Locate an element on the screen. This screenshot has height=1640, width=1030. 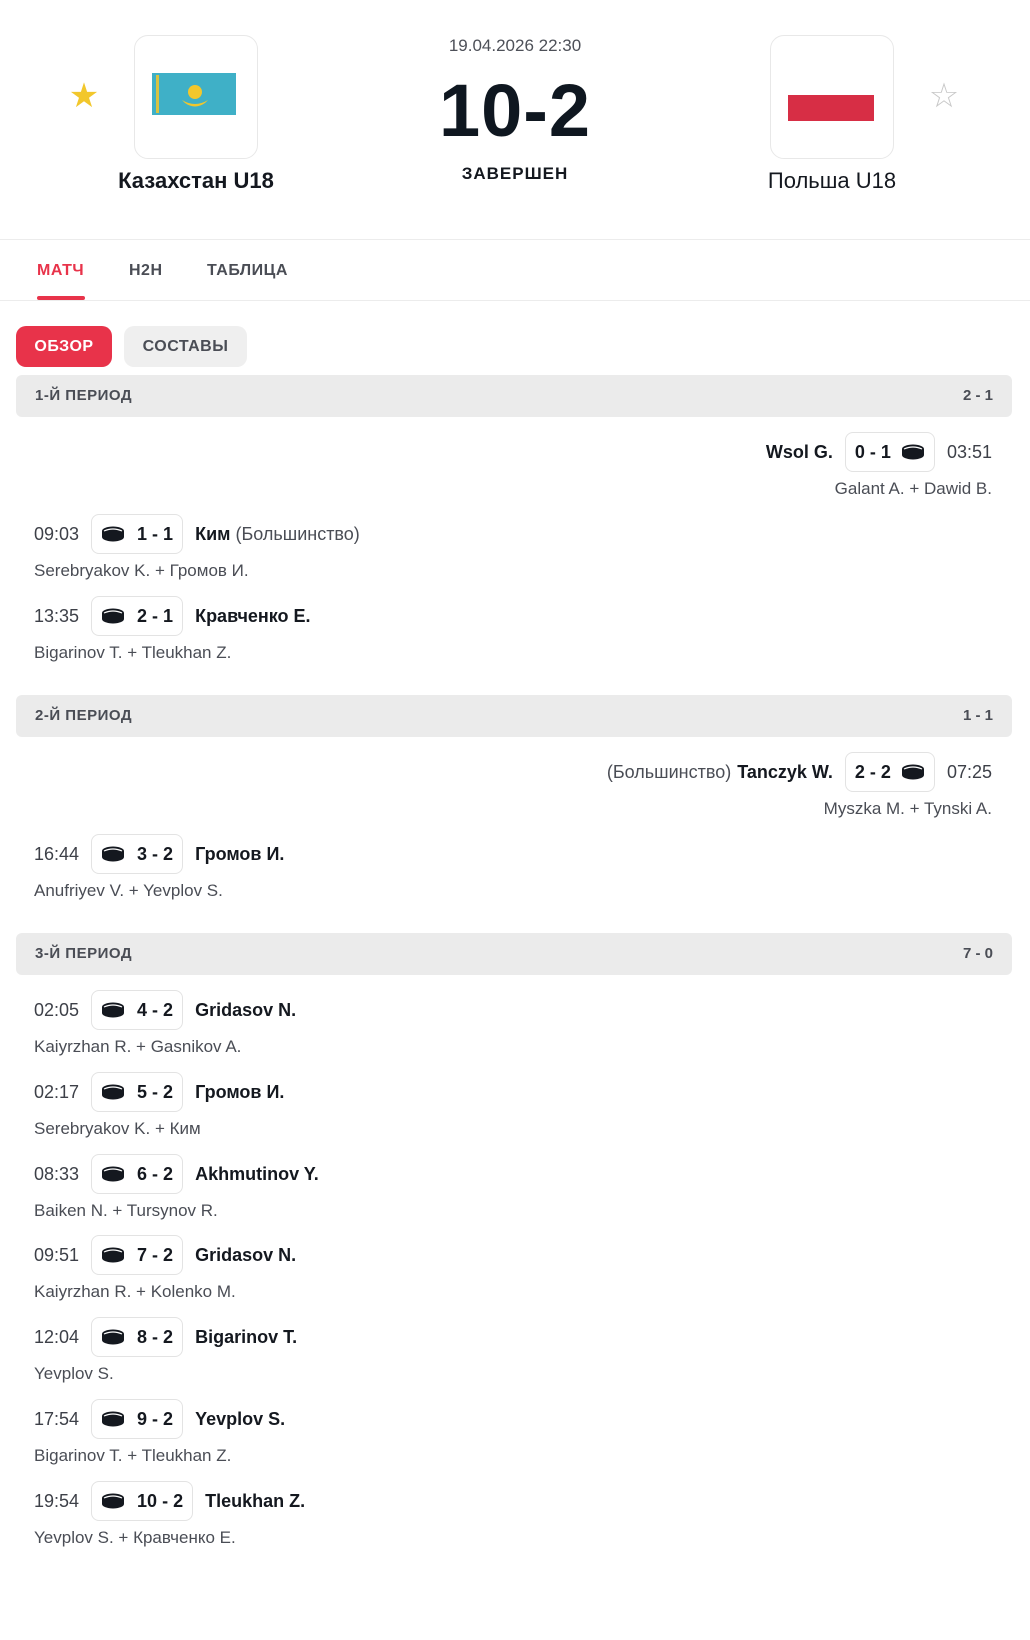
goal-scorer: Wsol G. is located at coordinates (799, 452).